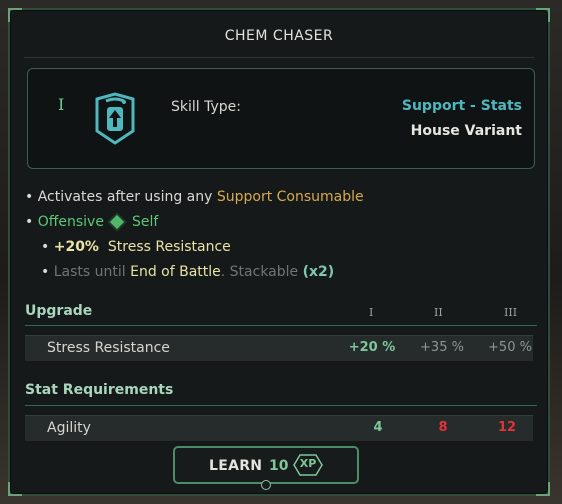 The height and width of the screenshot is (504, 562). Describe the element at coordinates (510, 347) in the screenshot. I see `upgrade-value-rank-3: +50 %` at that location.